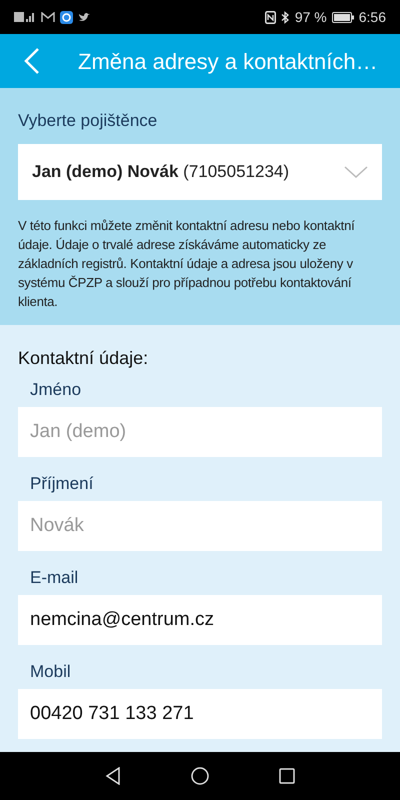 The width and height of the screenshot is (400, 800). What do you see at coordinates (25, 17) in the screenshot?
I see `signal-icon` at bounding box center [25, 17].